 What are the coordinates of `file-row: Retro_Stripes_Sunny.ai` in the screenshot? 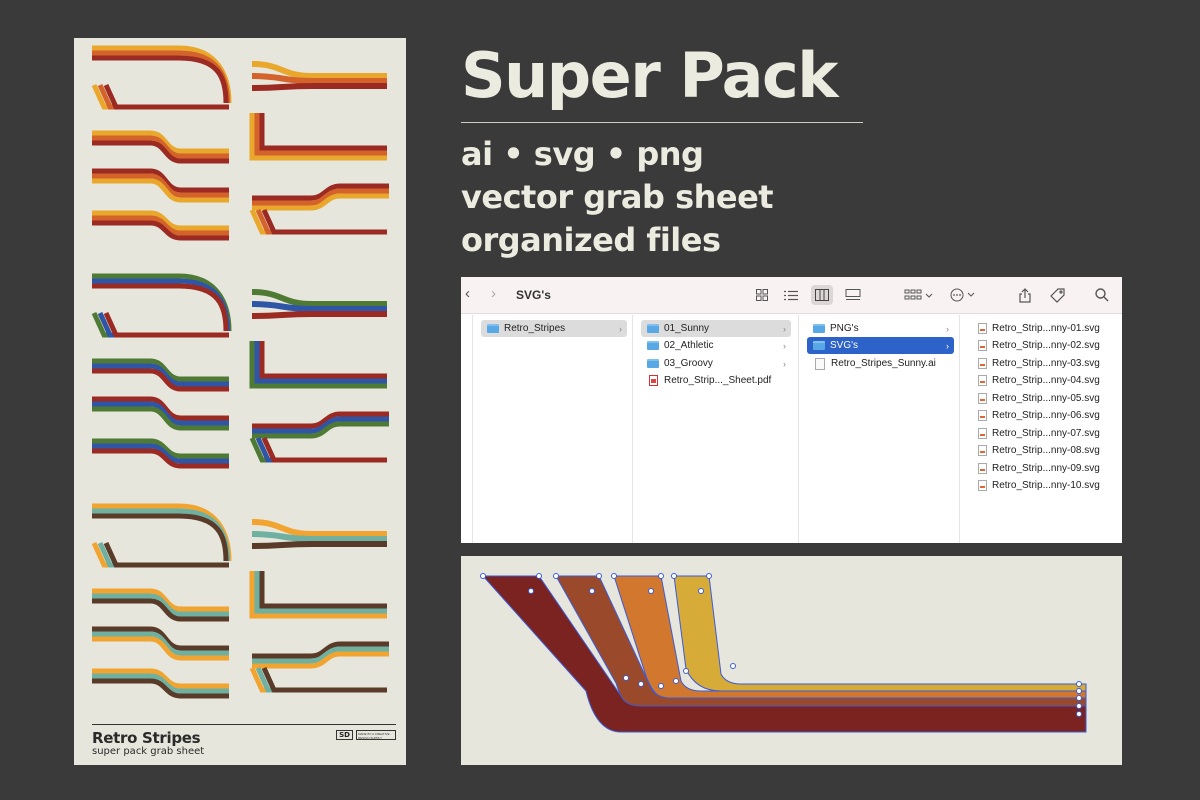 It's located at (880, 363).